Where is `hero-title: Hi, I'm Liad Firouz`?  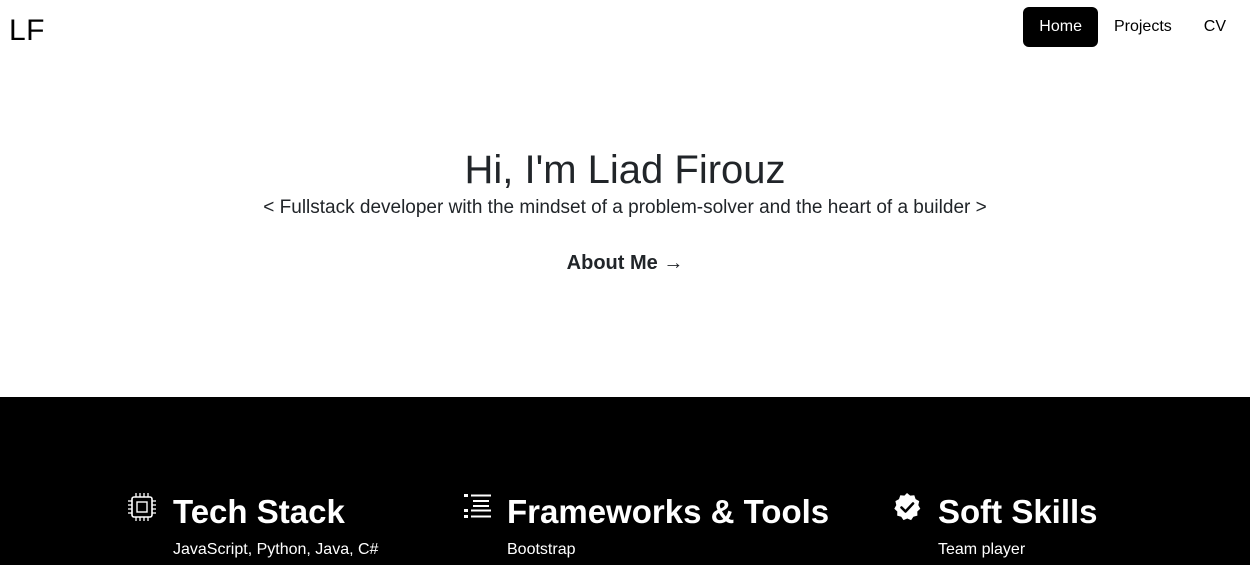 hero-title: Hi, I'm Liad Firouz is located at coordinates (625, 170).